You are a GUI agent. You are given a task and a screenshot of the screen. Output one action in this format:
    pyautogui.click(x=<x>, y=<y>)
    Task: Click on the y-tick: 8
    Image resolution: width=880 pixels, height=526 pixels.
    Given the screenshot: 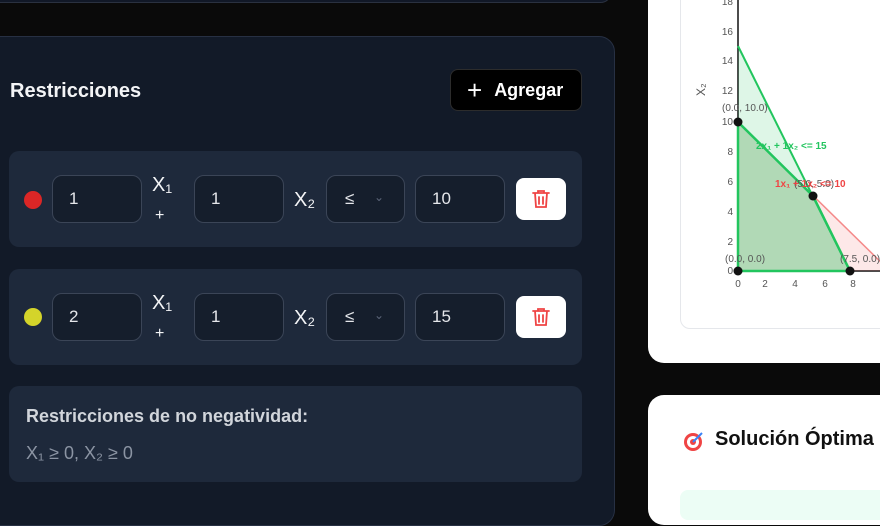 What is the action you would take?
    pyautogui.click(x=730, y=152)
    